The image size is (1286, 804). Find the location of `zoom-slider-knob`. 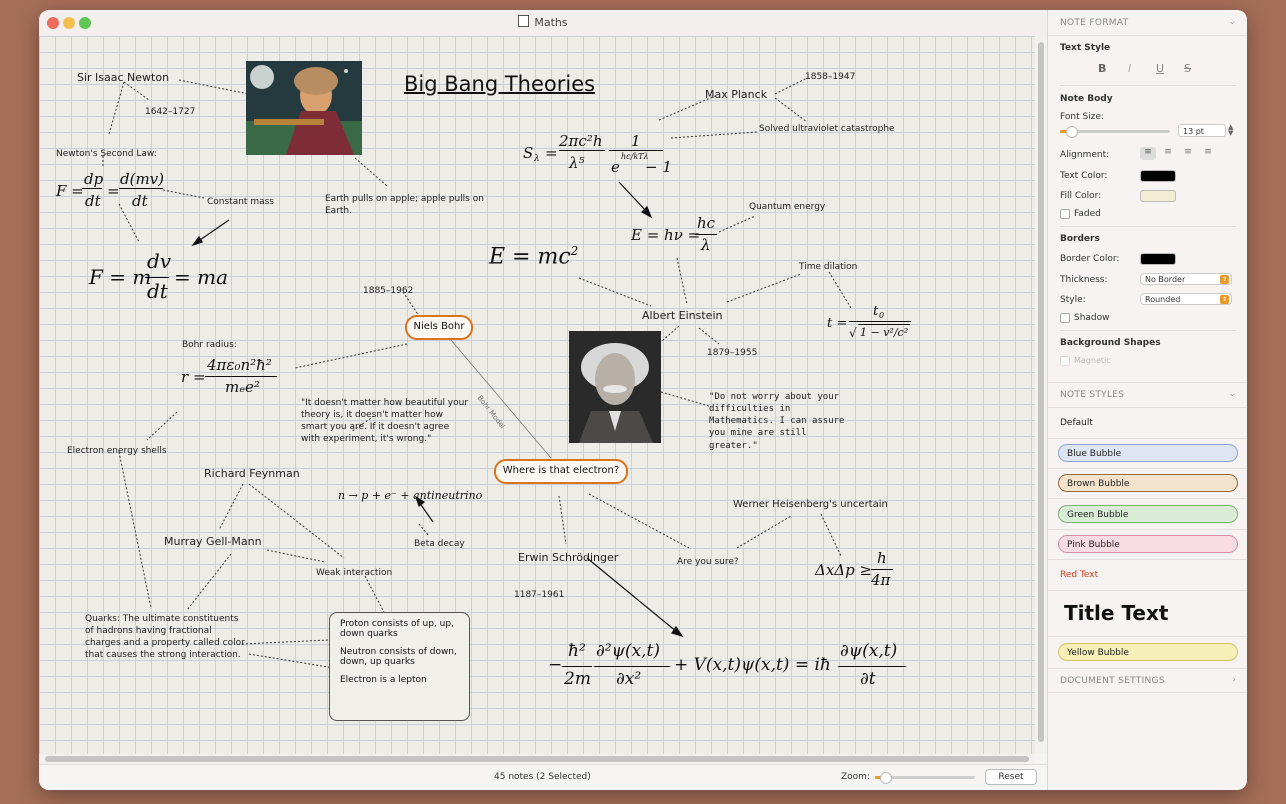

zoom-slider-knob is located at coordinates (886, 778).